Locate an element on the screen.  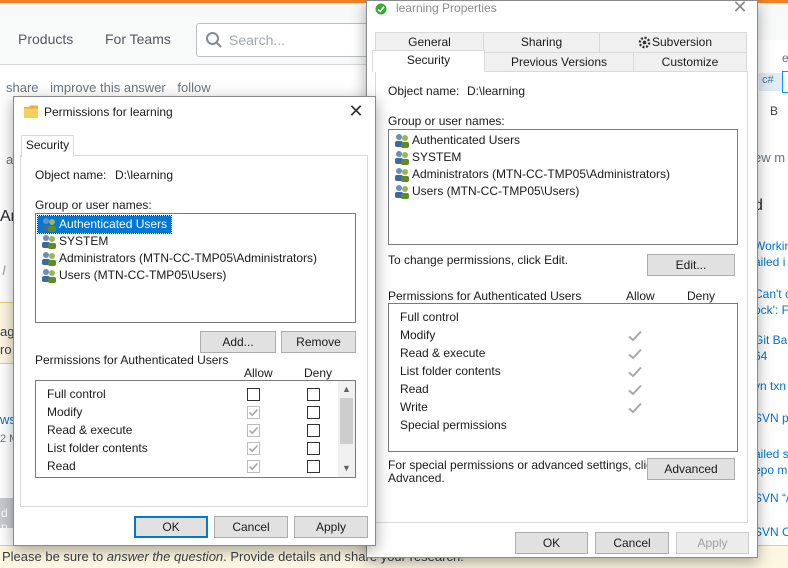
permission-name: Read is located at coordinates (414, 389).